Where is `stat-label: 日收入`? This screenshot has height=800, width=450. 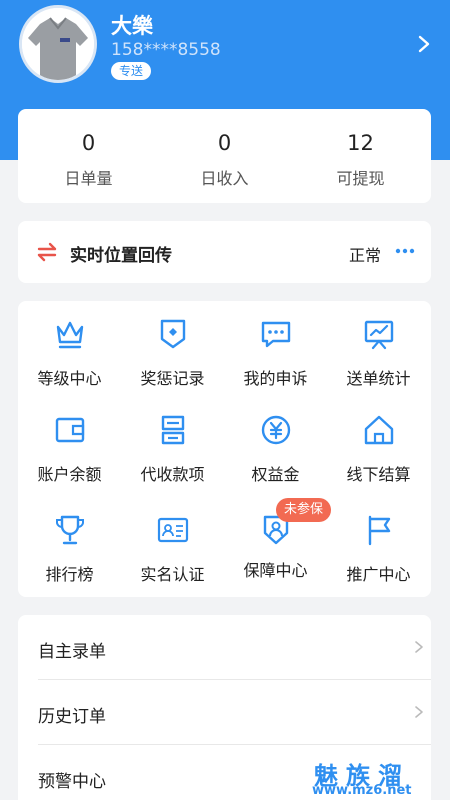 stat-label: 日收入 is located at coordinates (224, 178).